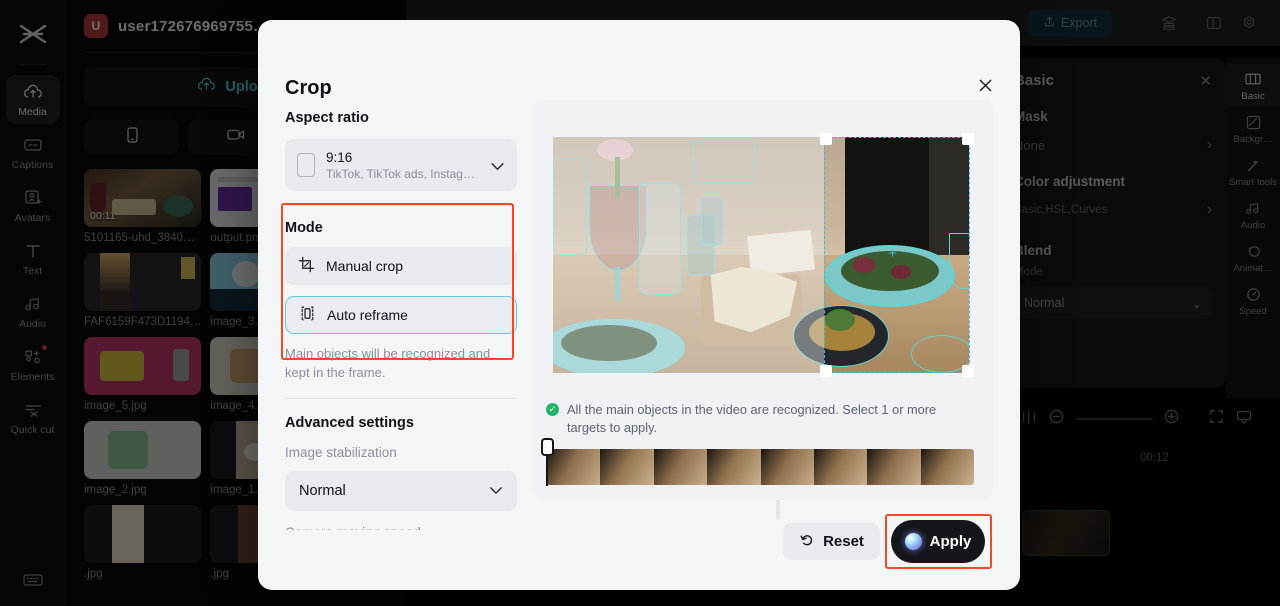 This screenshot has height=606, width=1280. Describe the element at coordinates (950, 541) in the screenshot. I see `apply-label: Apply` at that location.